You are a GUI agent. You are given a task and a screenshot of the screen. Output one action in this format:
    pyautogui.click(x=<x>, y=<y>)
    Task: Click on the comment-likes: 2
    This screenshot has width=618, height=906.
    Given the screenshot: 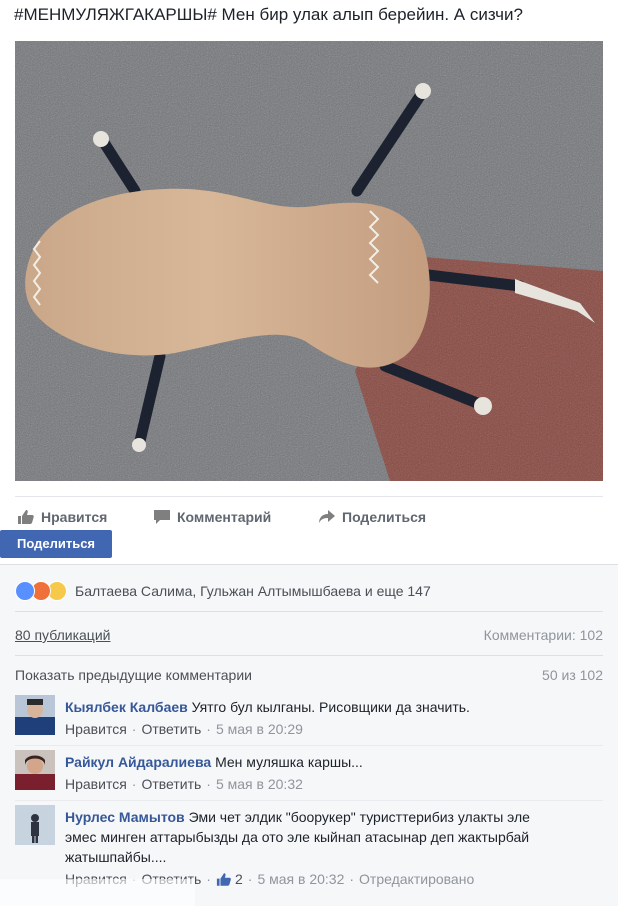 What is the action you would take?
    pyautogui.click(x=229, y=879)
    